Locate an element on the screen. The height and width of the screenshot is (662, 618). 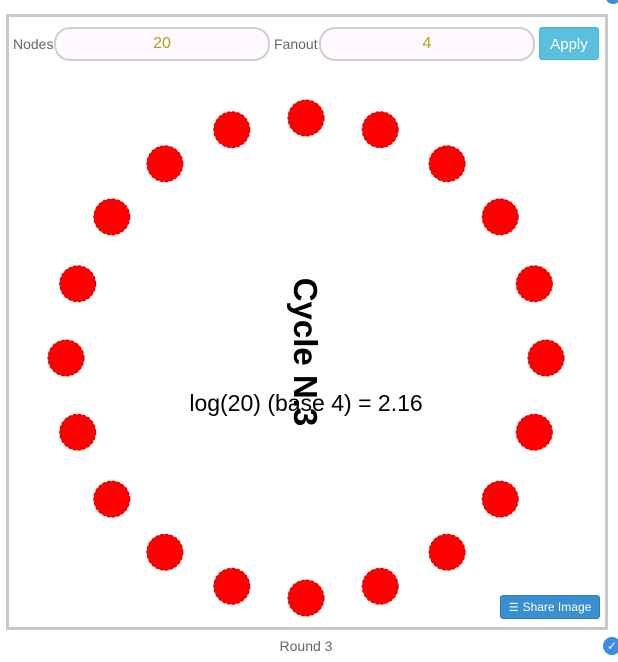
formula-label: log(20) (base 4) = 2.16 is located at coordinates (305, 403).